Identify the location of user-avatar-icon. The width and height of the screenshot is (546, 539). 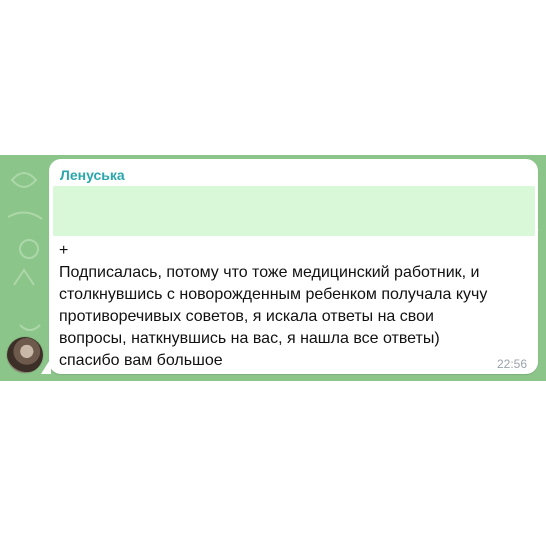
(25, 355).